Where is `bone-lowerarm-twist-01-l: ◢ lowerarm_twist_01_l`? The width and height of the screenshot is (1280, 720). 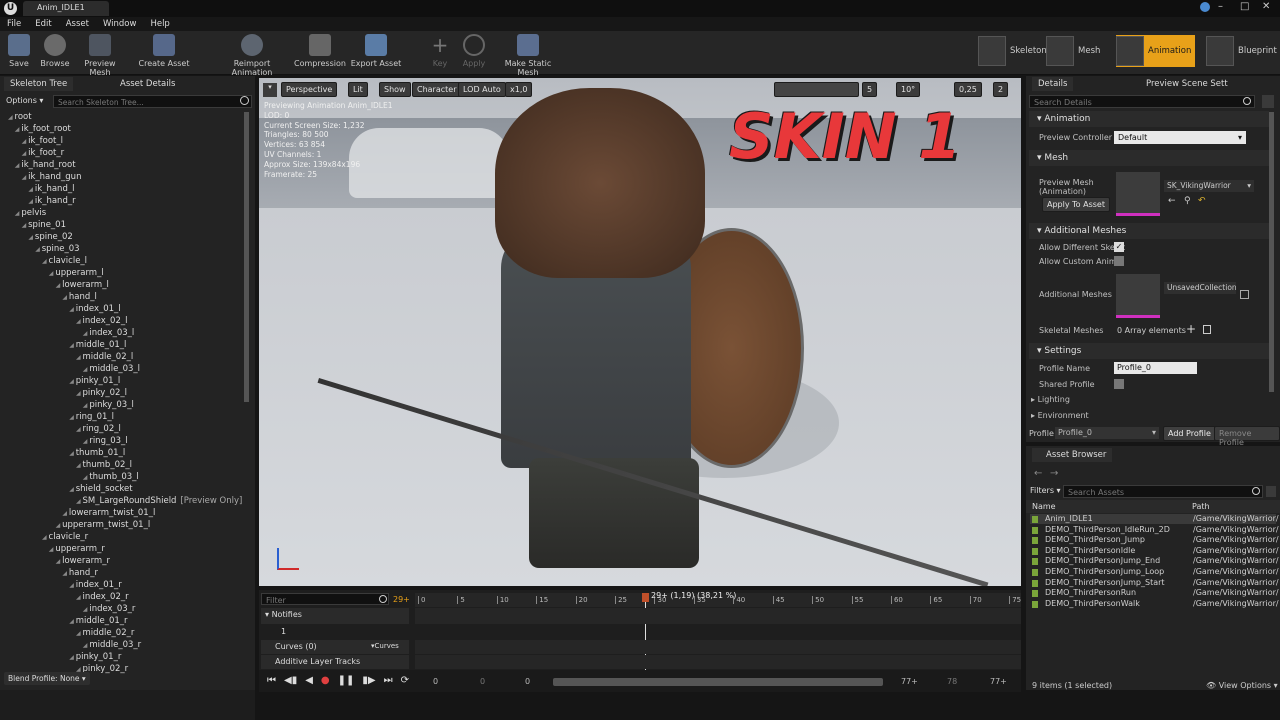 bone-lowerarm-twist-01-l: ◢ lowerarm_twist_01_l is located at coordinates (108, 513).